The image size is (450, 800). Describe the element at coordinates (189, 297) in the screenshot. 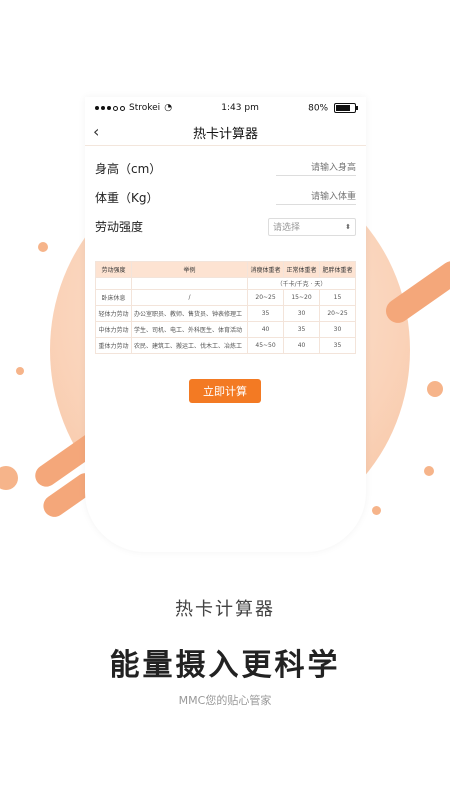

I see `table-cell: /` at that location.